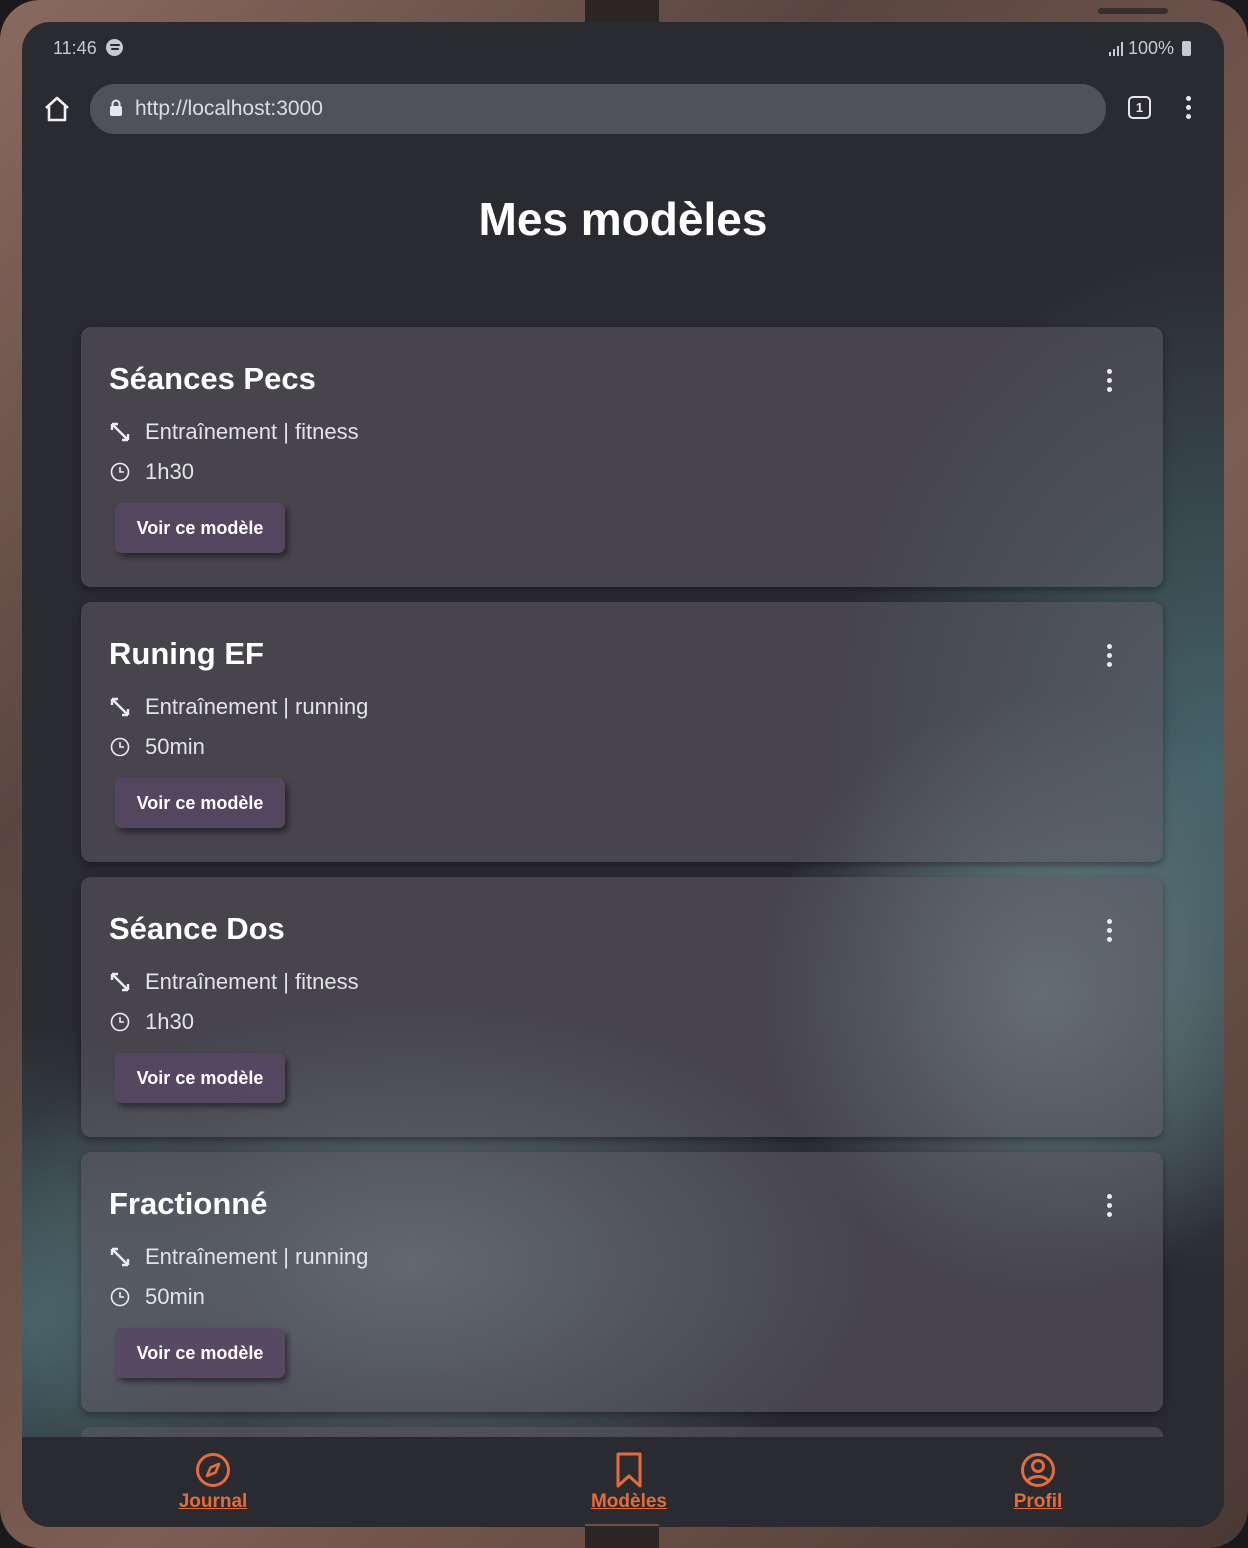 Image resolution: width=1248 pixels, height=1548 pixels. Describe the element at coordinates (1133, 11) in the screenshot. I see `device-side-button` at that location.